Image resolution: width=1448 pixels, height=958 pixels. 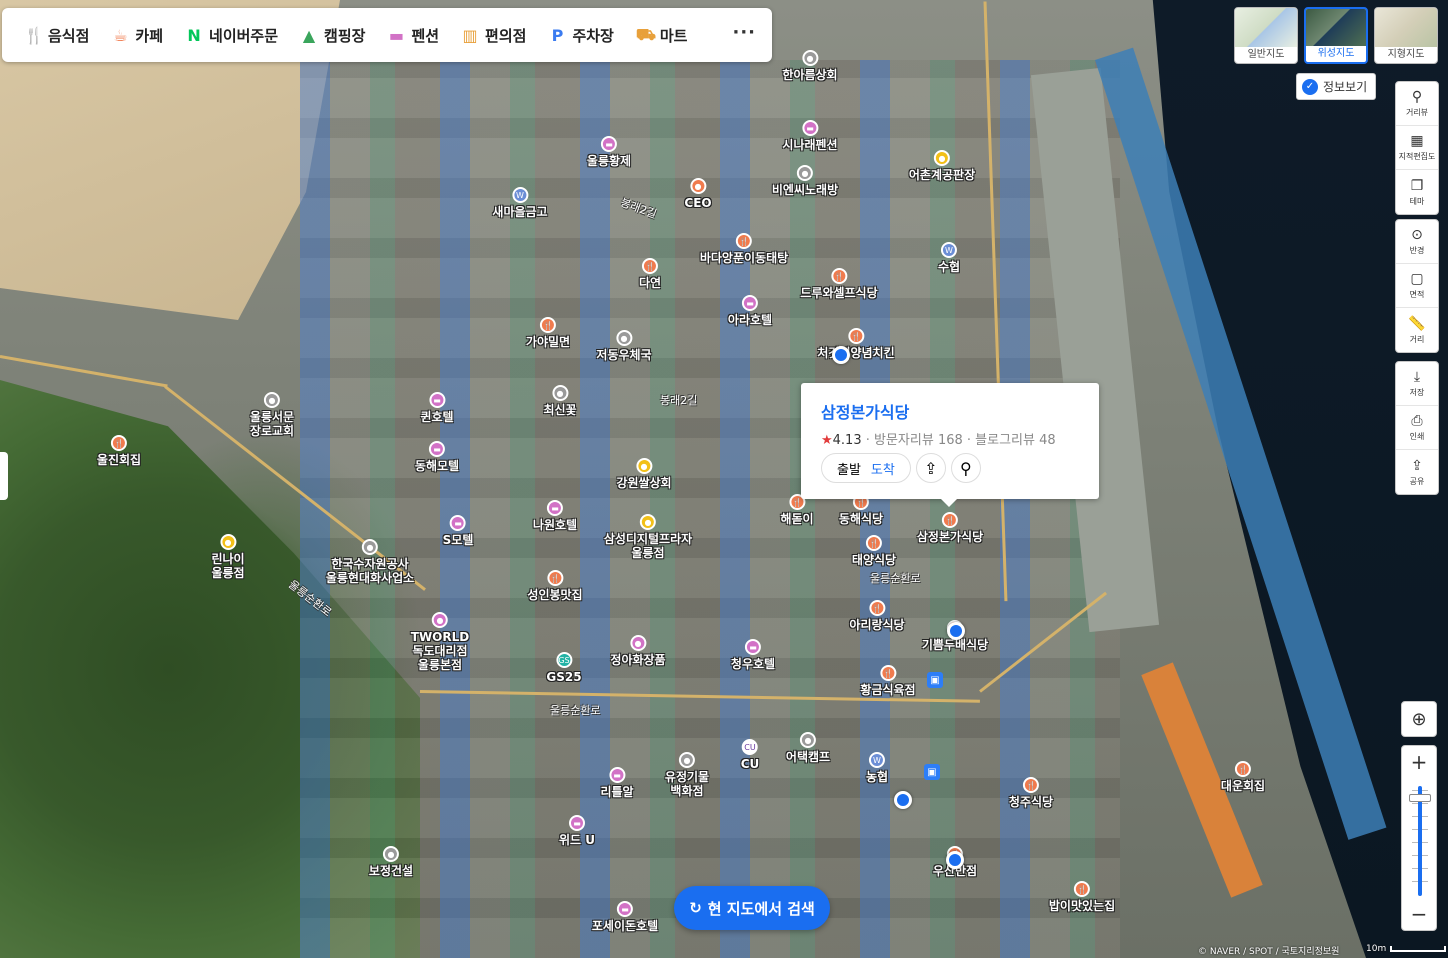 What do you see at coordinates (493, 35) in the screenshot?
I see `category-store: ▥ 편의점` at bounding box center [493, 35].